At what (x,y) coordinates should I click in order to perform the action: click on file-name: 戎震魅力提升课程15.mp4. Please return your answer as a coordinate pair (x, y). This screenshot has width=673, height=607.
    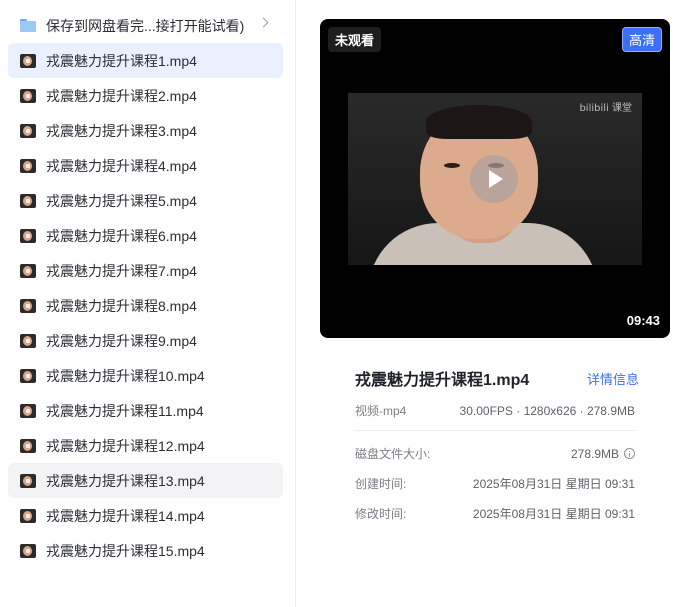
    Looking at the image, I should click on (125, 550).